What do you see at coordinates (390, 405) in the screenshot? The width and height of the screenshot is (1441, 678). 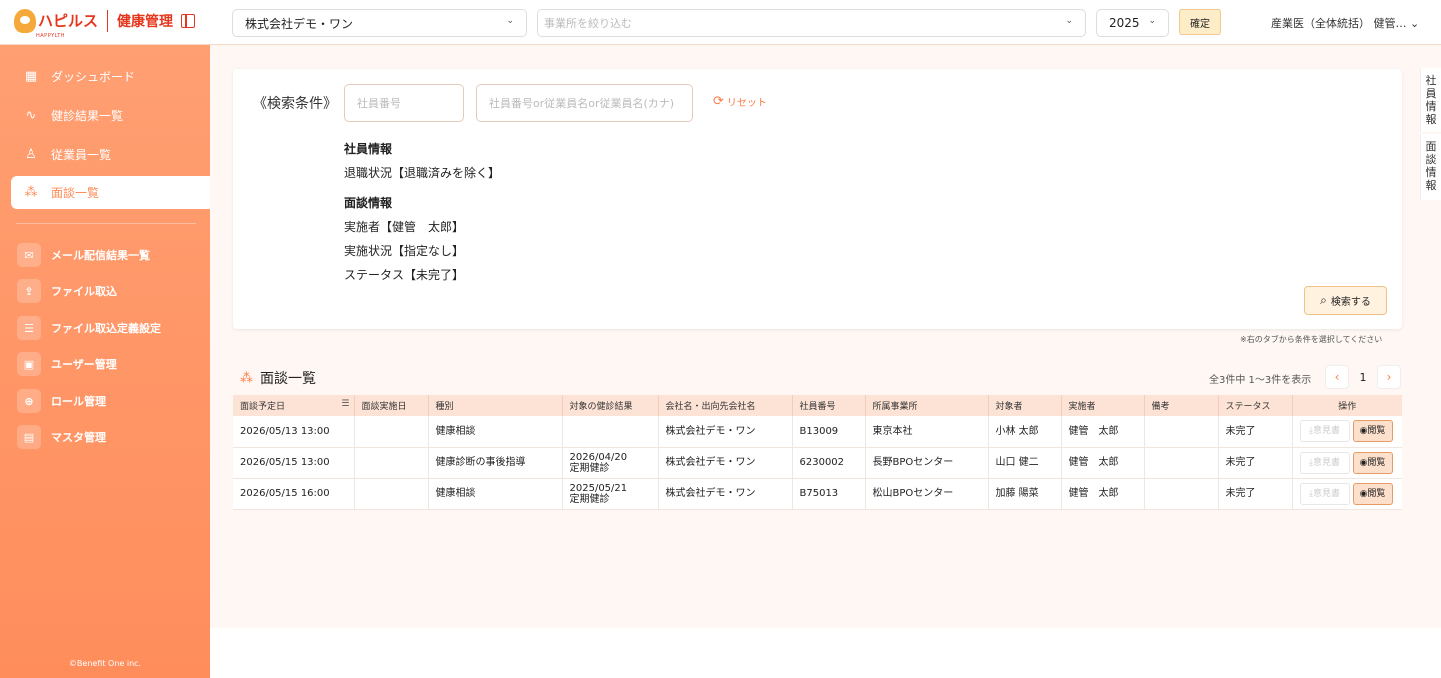 I see `column-header: 面談実施日` at bounding box center [390, 405].